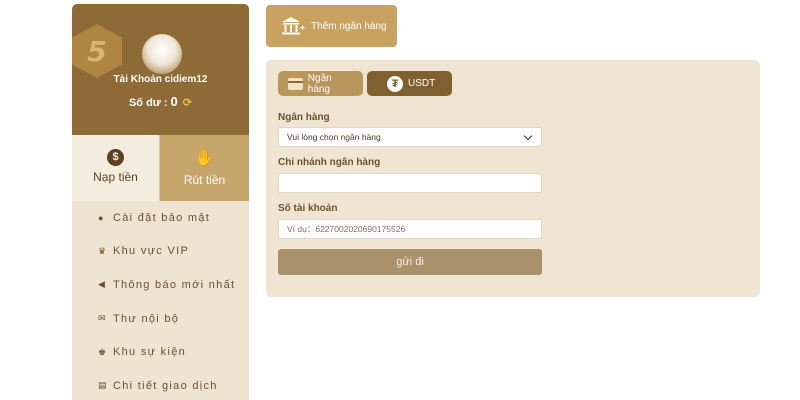 Image resolution: width=800 pixels, height=400 pixels. I want to click on tether-icon: ₮, so click(395, 83).